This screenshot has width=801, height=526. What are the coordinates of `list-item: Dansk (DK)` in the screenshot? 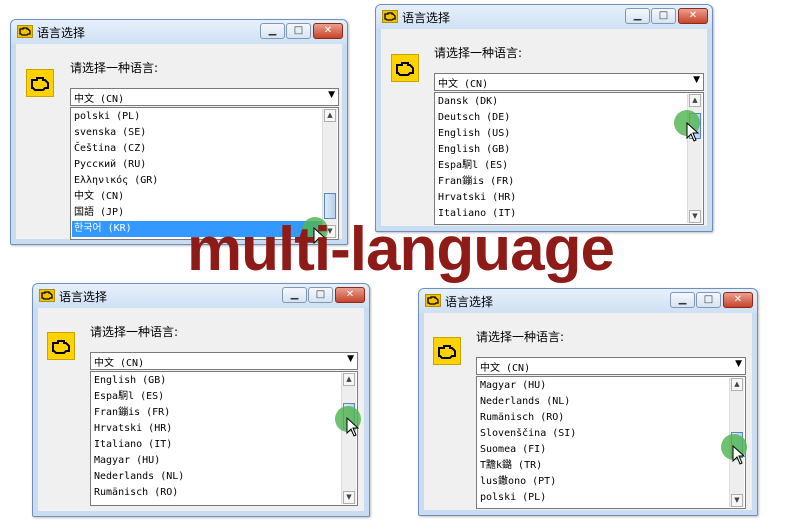 It's located at (561, 102).